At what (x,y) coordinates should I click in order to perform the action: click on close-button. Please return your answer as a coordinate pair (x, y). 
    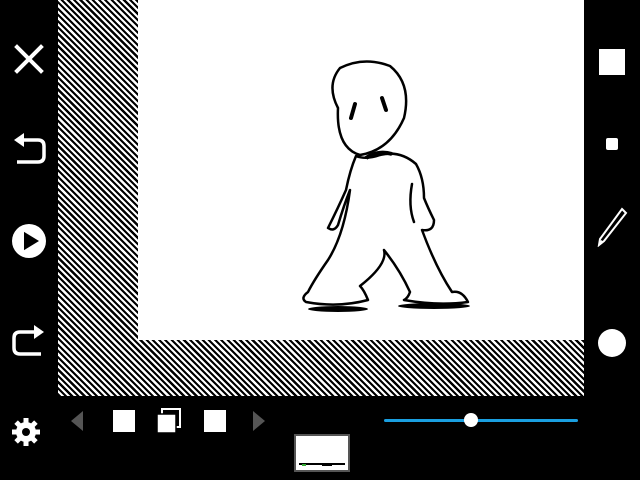
    Looking at the image, I should click on (29, 59).